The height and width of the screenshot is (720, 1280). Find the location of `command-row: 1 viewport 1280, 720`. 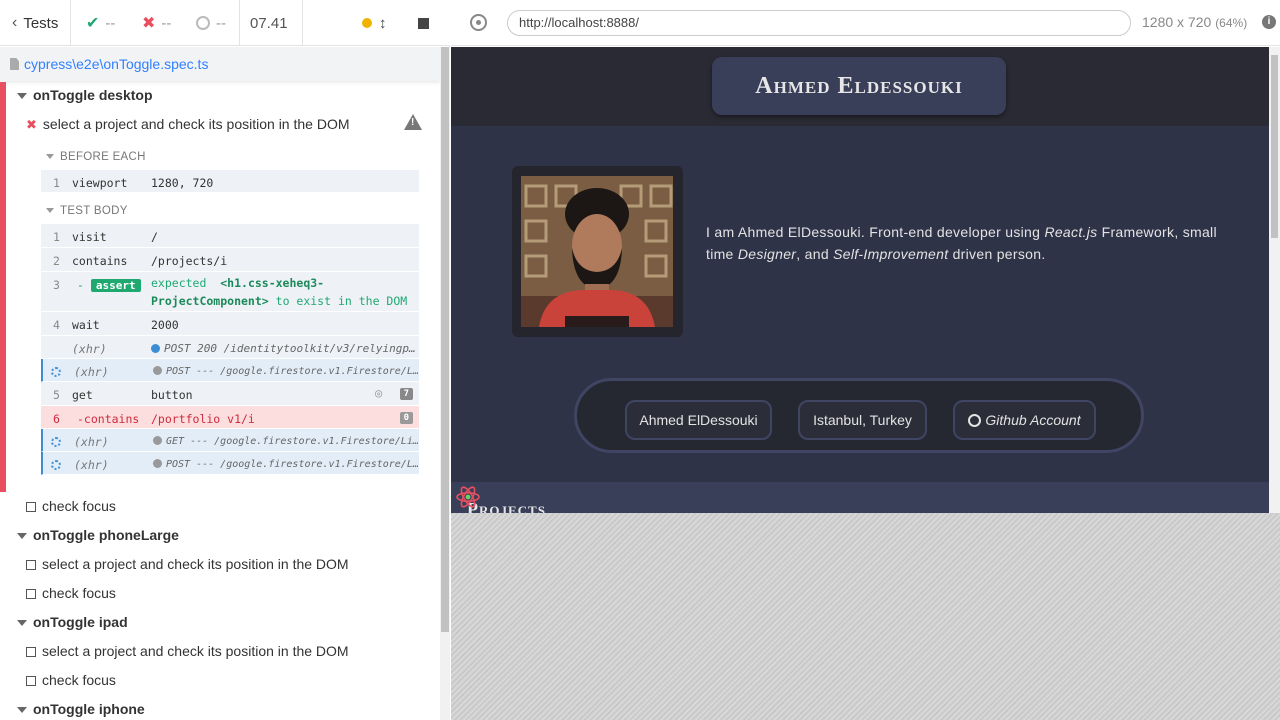

command-row: 1 viewport 1280, 720 is located at coordinates (230, 181).